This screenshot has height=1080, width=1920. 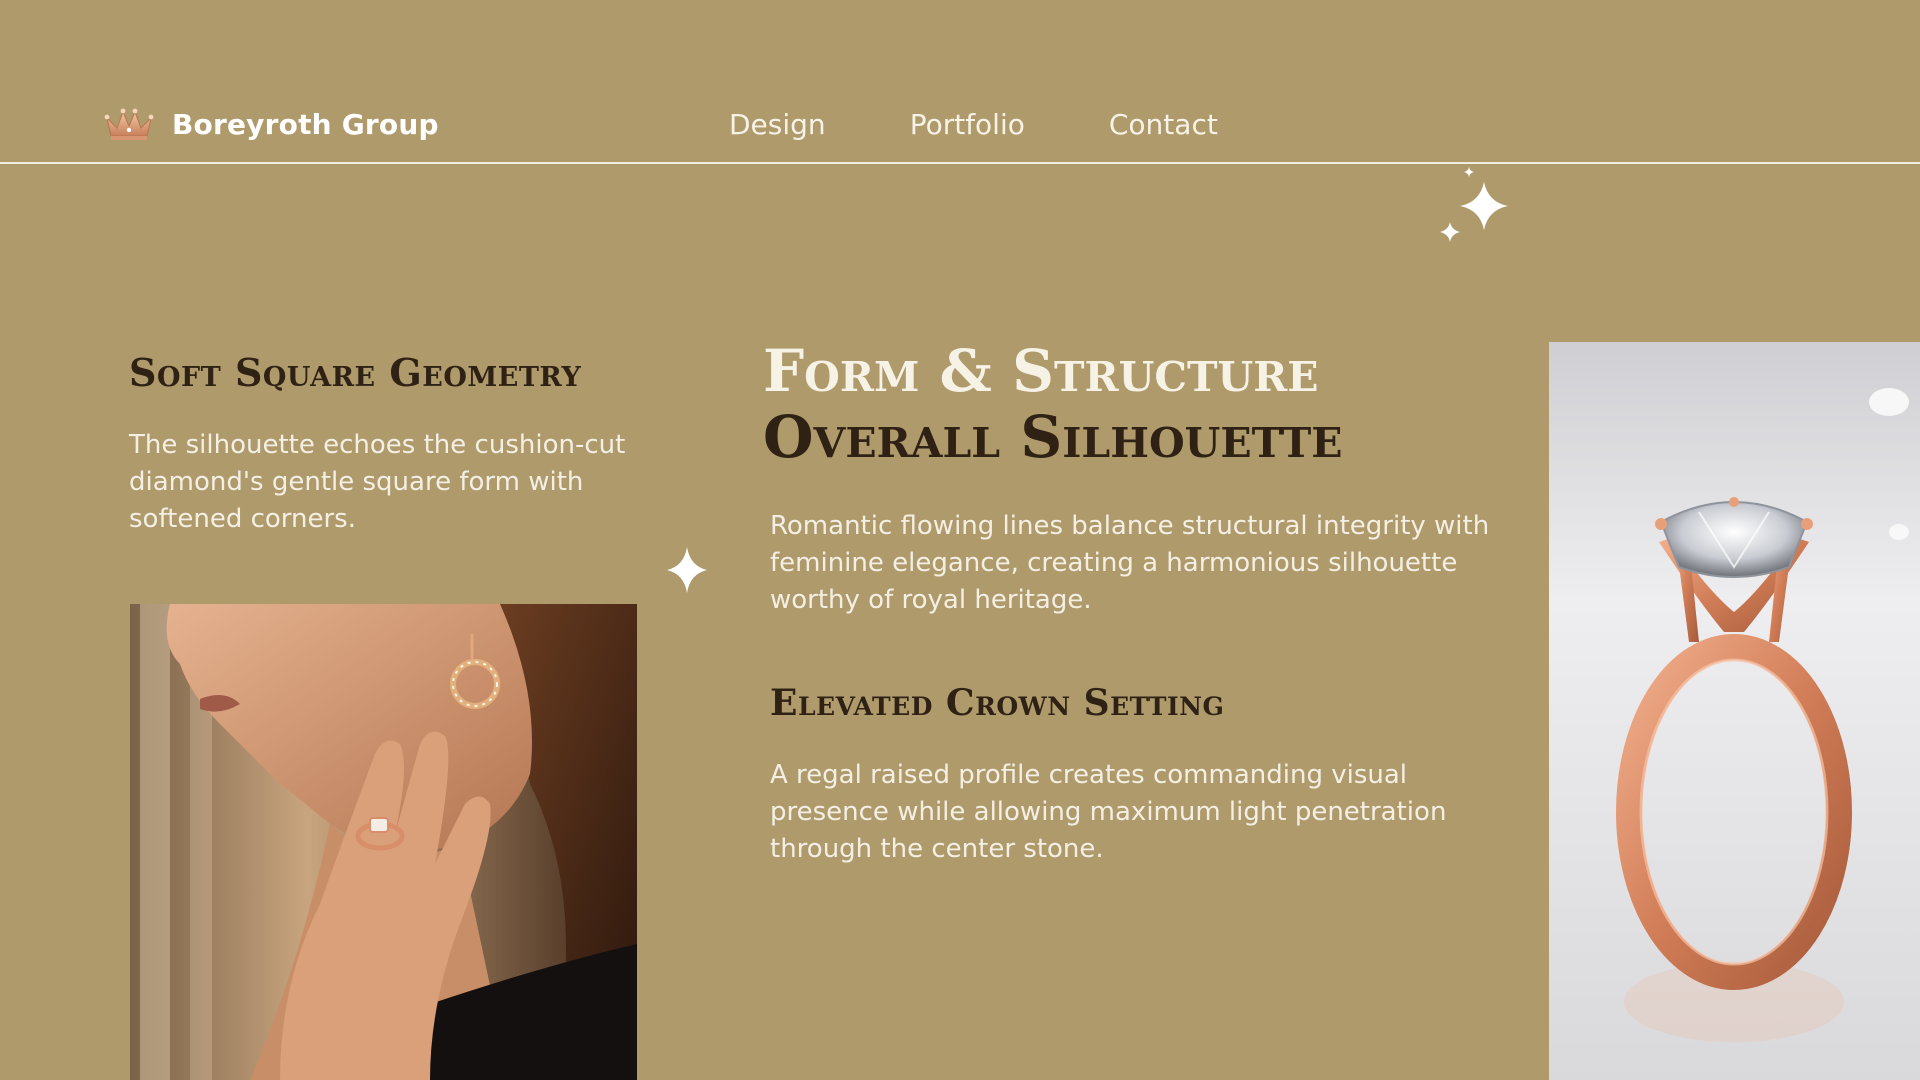 What do you see at coordinates (1474, 204) in the screenshot?
I see `sparkle-cluster-icon` at bounding box center [1474, 204].